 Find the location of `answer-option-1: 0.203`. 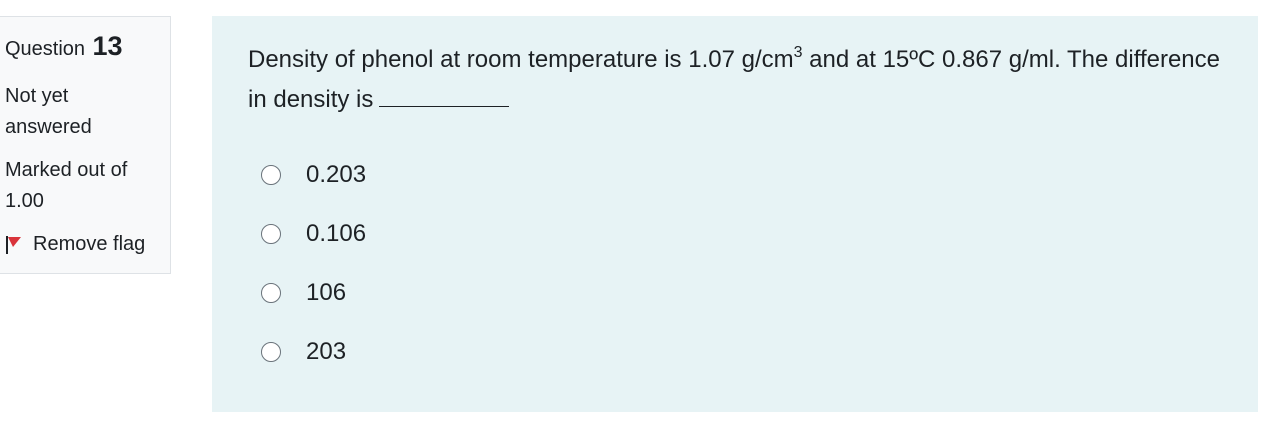

answer-option-1: 0.203 is located at coordinates (313, 175).